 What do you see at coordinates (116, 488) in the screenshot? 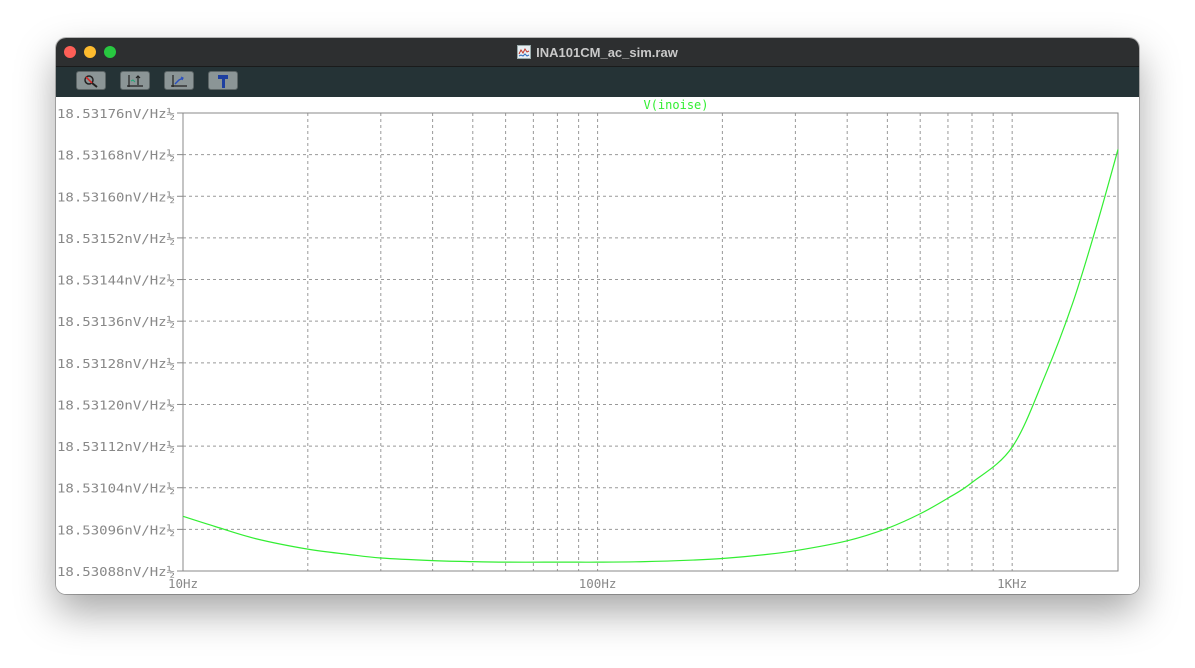
I see `y-tick-label: 18.53104nV/Hz½` at bounding box center [116, 488].